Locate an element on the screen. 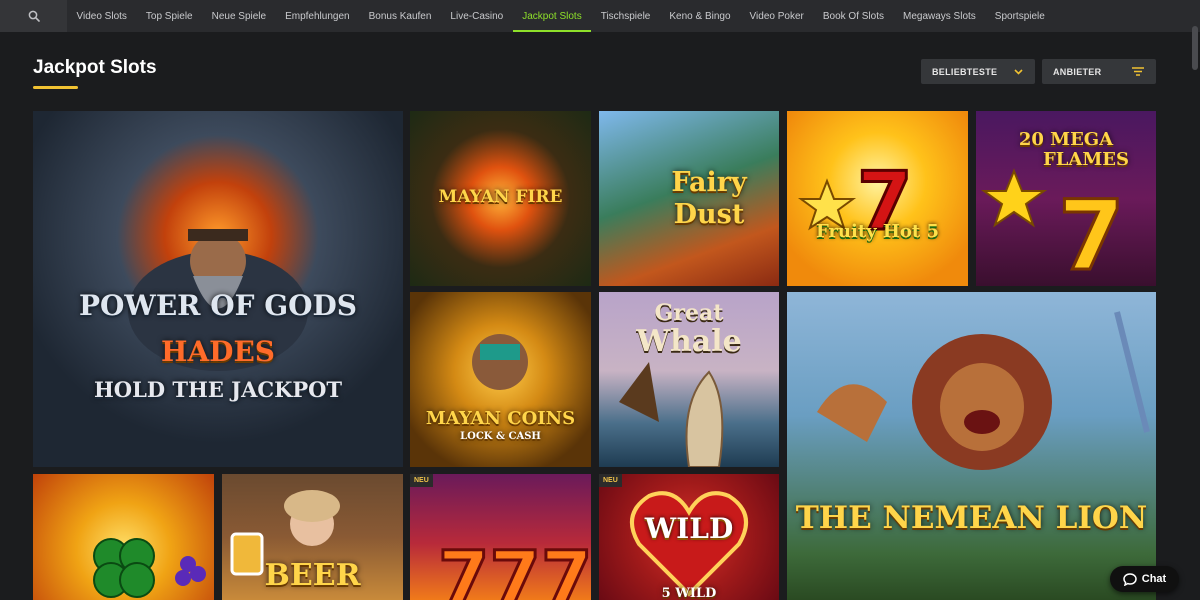 The height and width of the screenshot is (600, 1200). game-tile-fairy-dust: Fairy Dust is located at coordinates (689, 198).